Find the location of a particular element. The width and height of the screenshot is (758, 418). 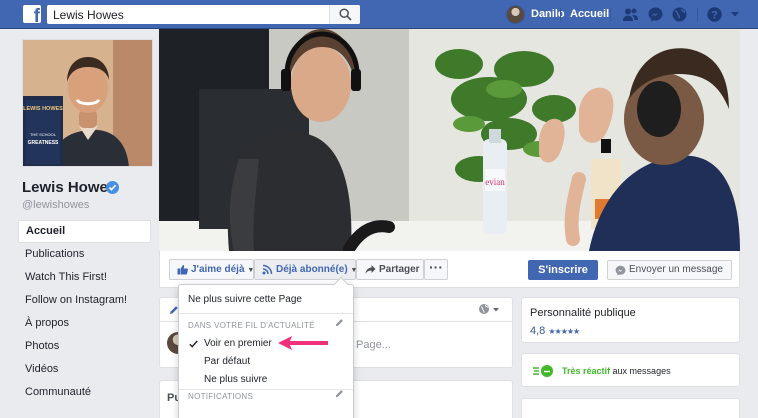

rating-stars-icon: ★★★★★ is located at coordinates (564, 331).